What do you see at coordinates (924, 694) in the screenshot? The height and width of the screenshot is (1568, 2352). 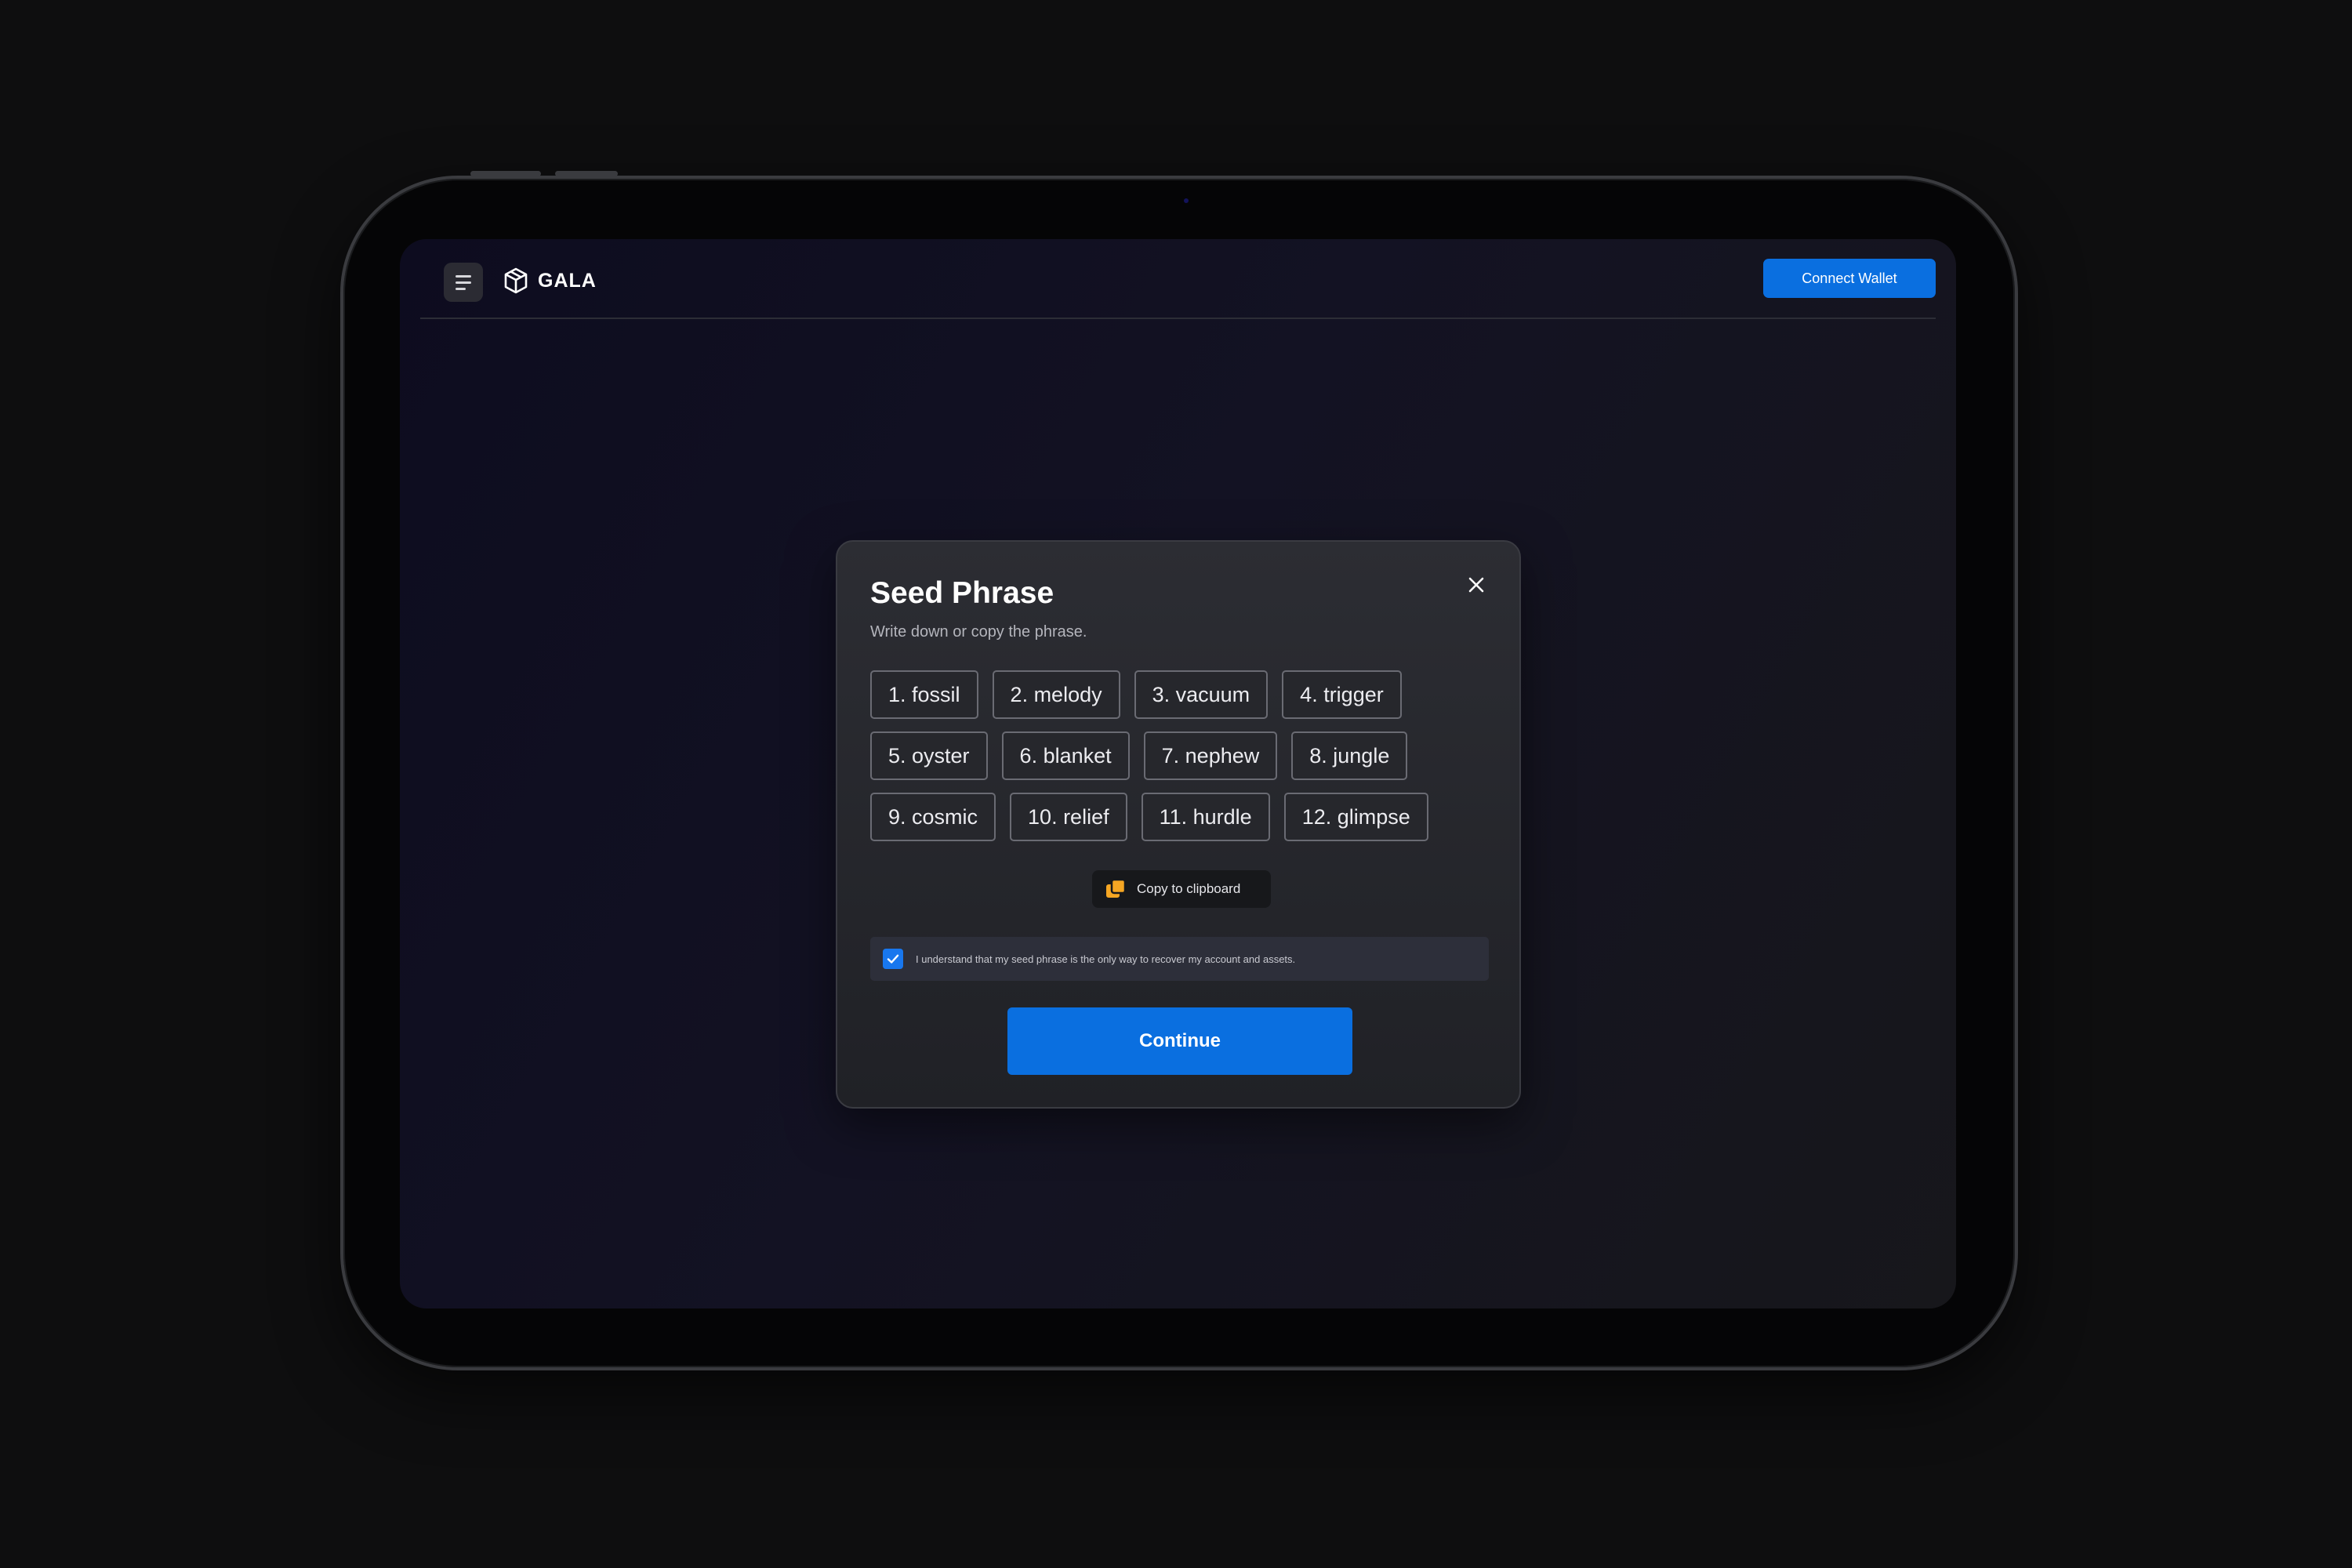 I see `seed-word-1: 1. fossil` at bounding box center [924, 694].